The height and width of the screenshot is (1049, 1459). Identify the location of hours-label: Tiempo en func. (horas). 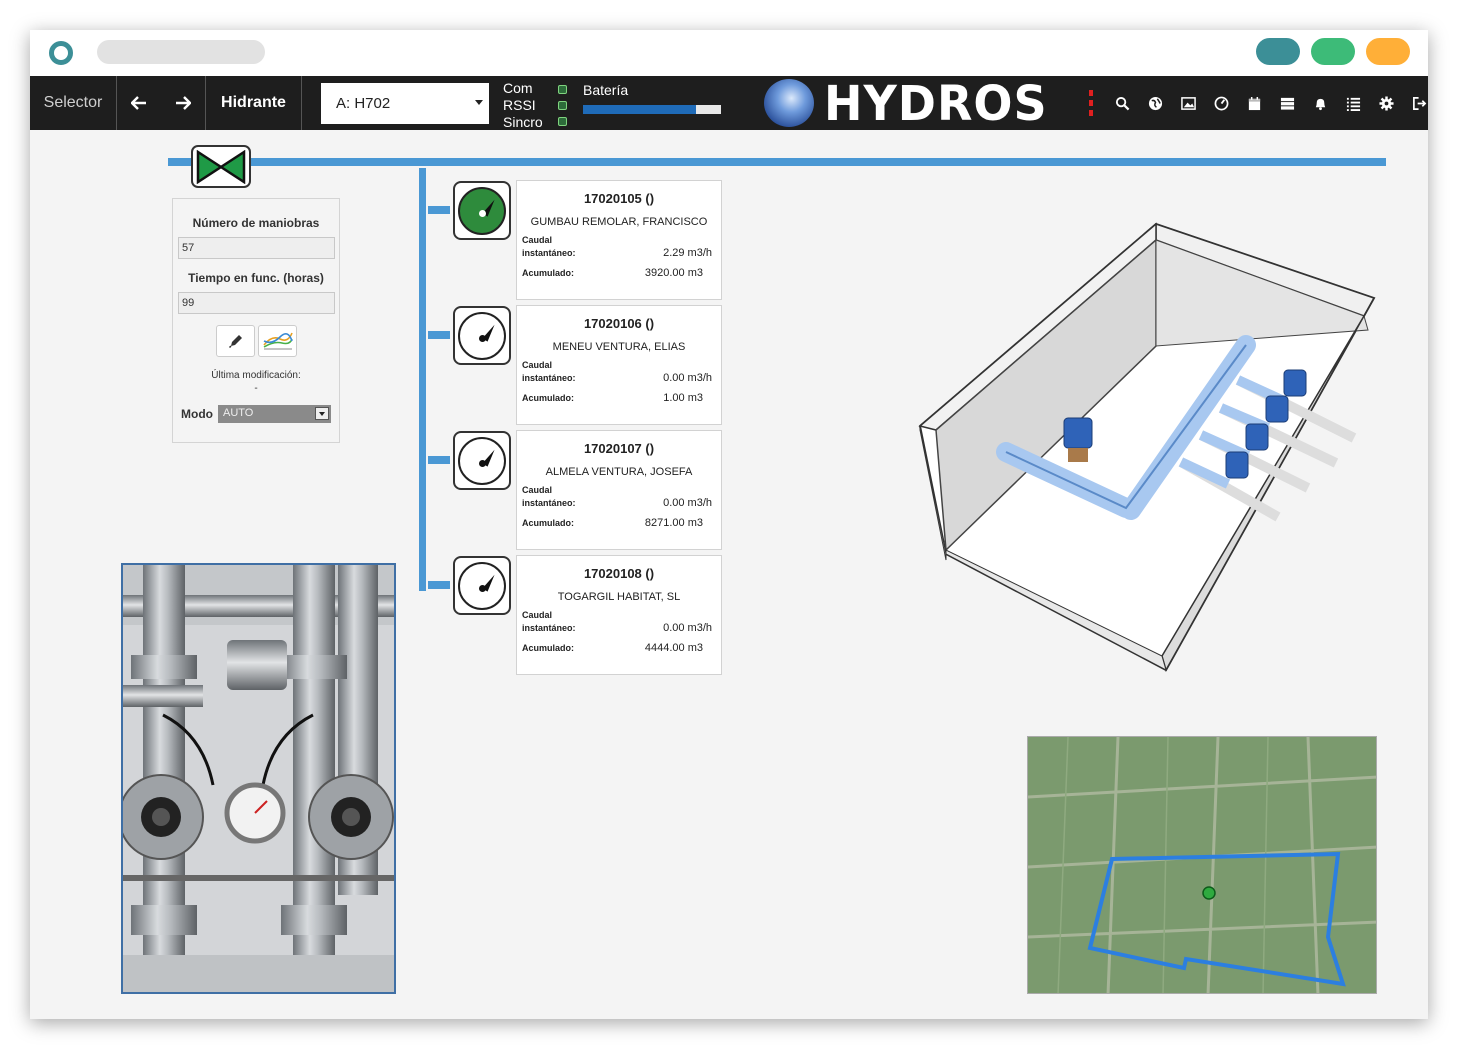
(256, 278).